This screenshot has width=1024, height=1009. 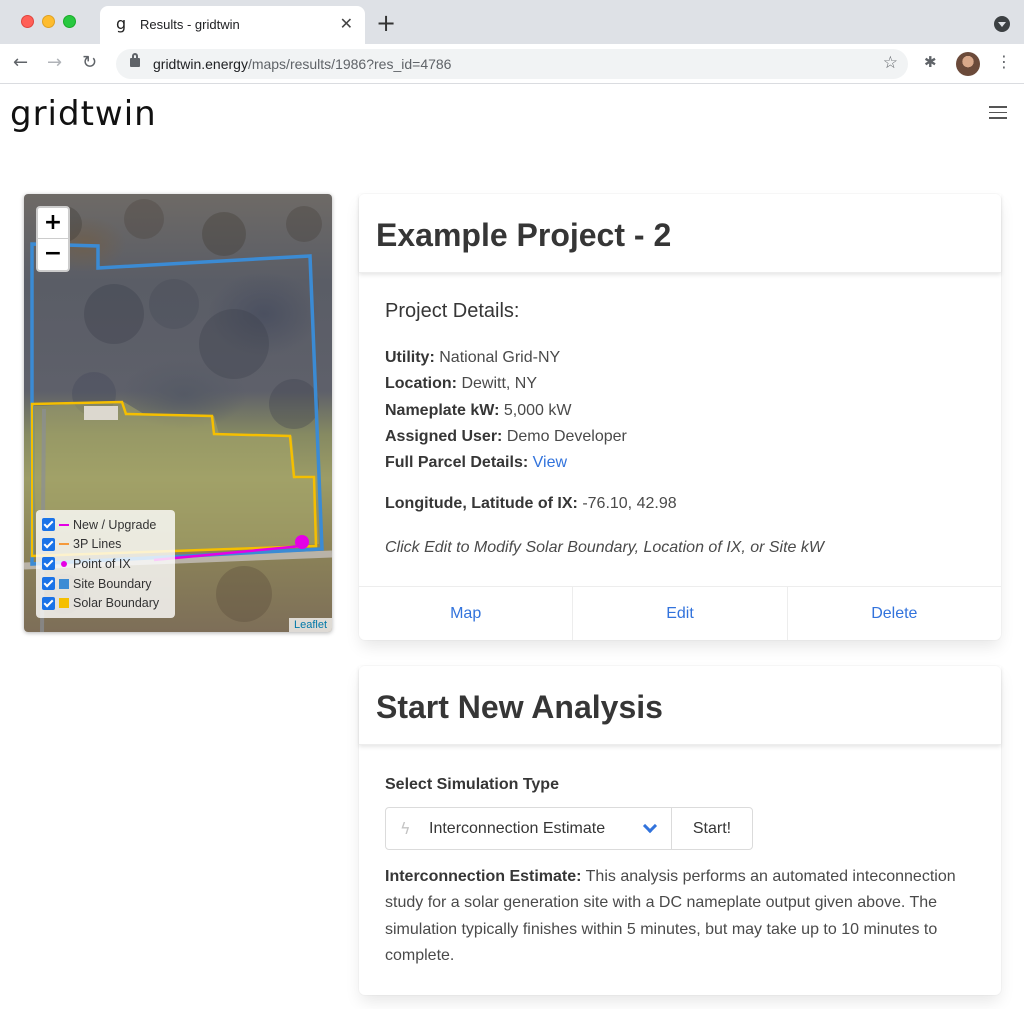 I want to click on legend-label: New / Upgrade, so click(x=115, y=524).